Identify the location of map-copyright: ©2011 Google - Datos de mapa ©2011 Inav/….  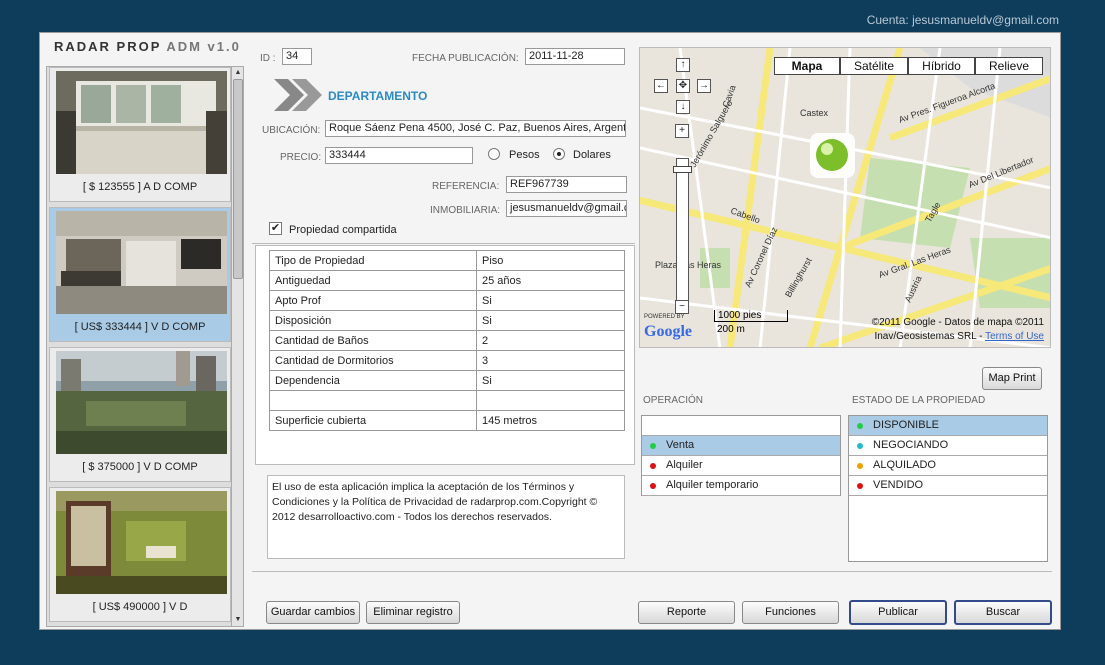
(958, 330).